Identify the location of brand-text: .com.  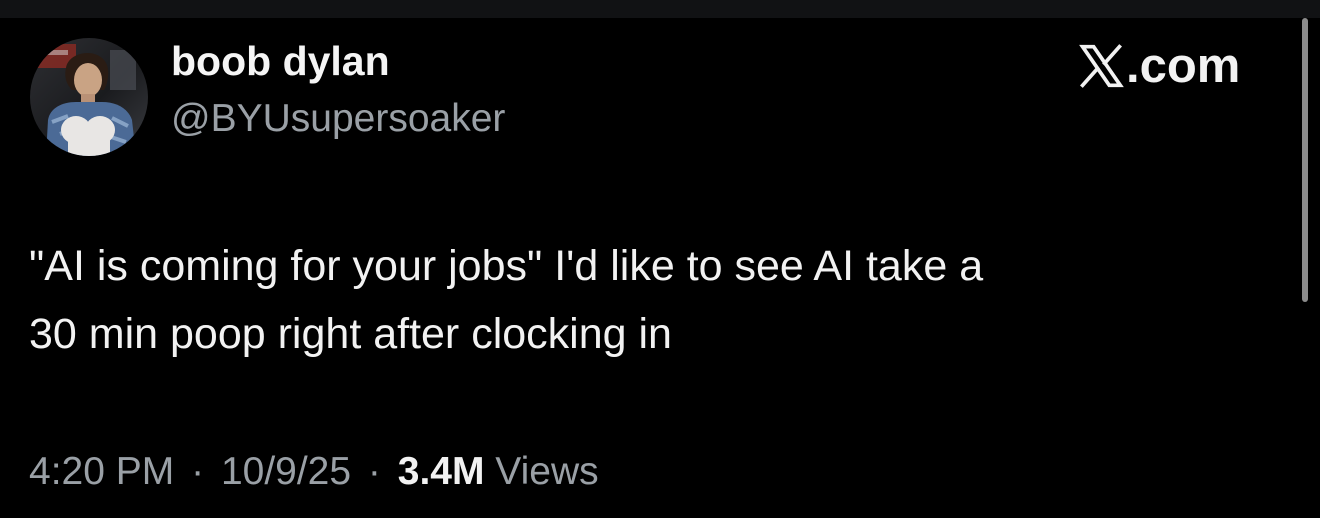
(1183, 65).